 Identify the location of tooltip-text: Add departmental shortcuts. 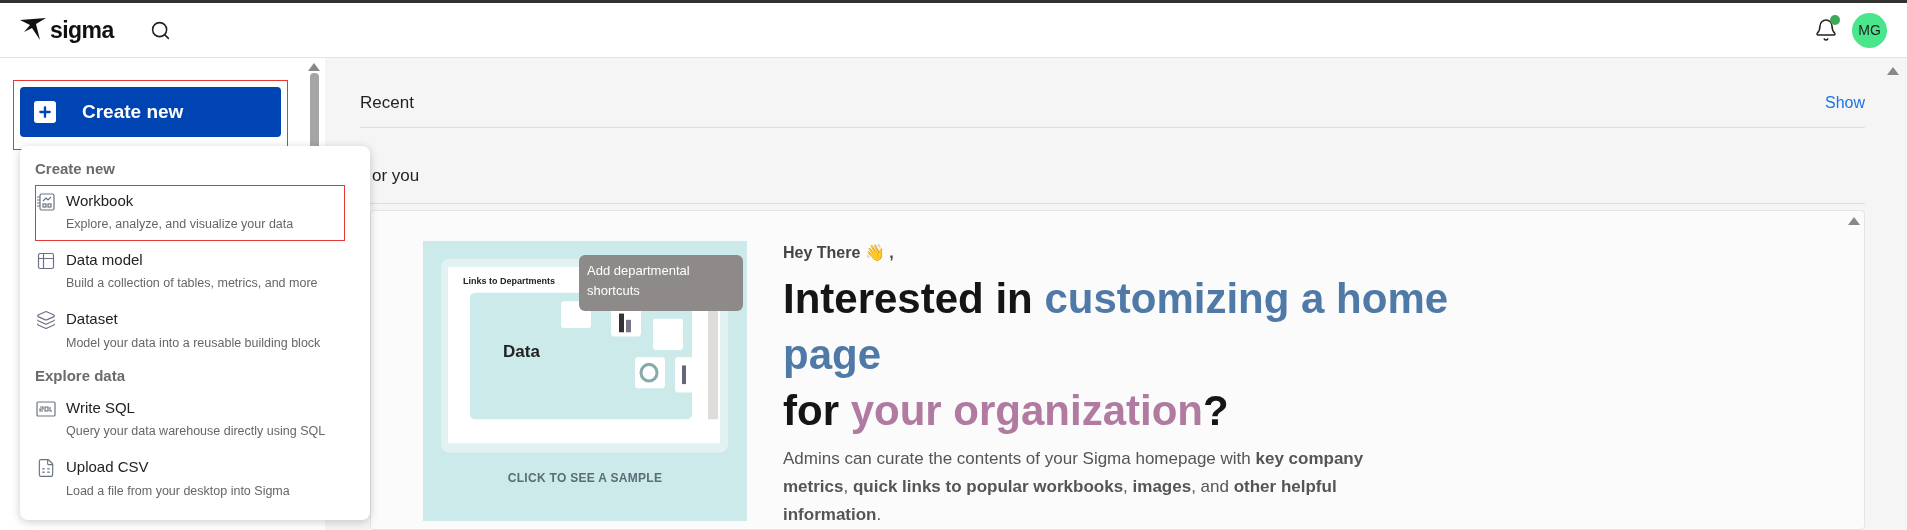
(639, 281).